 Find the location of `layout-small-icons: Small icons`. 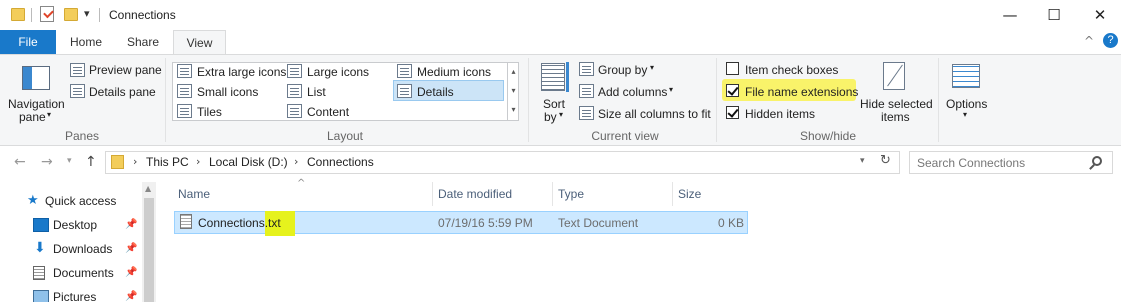

layout-small-icons: Small icons is located at coordinates (227, 92).